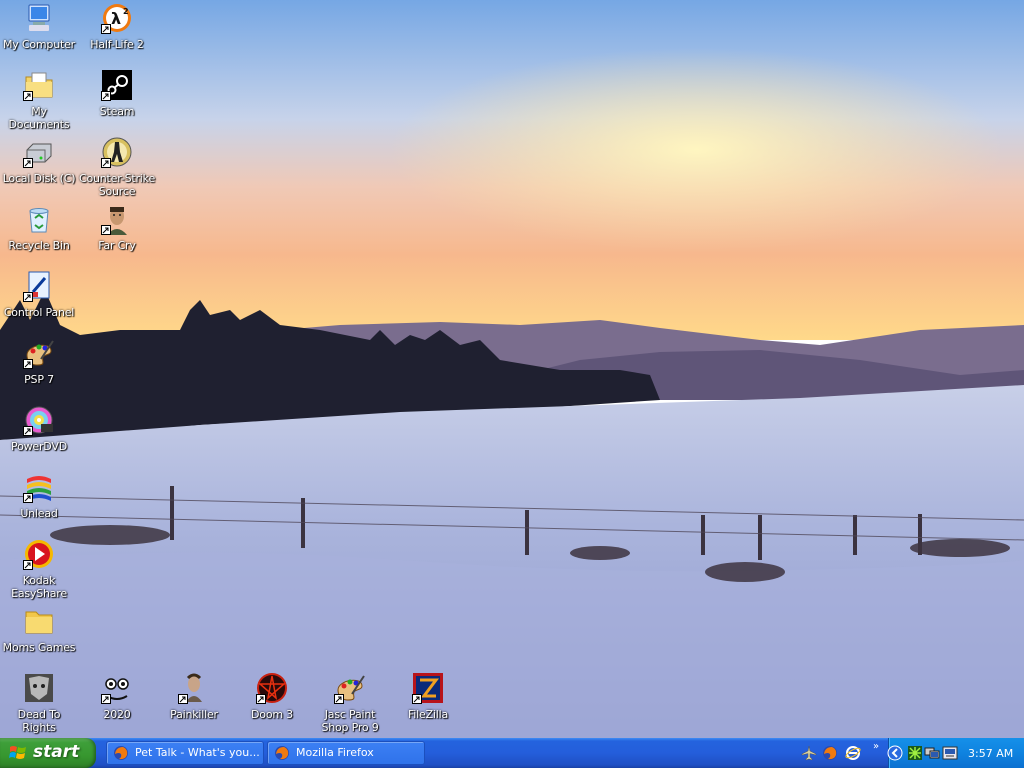  What do you see at coordinates (39, 721) in the screenshot?
I see `desktop-icon-label: Dead To Rights` at bounding box center [39, 721].